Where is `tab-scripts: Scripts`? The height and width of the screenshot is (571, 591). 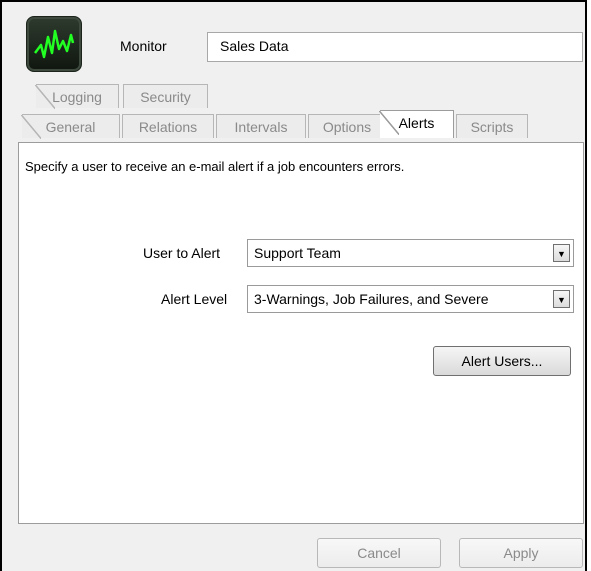 tab-scripts: Scripts is located at coordinates (492, 126).